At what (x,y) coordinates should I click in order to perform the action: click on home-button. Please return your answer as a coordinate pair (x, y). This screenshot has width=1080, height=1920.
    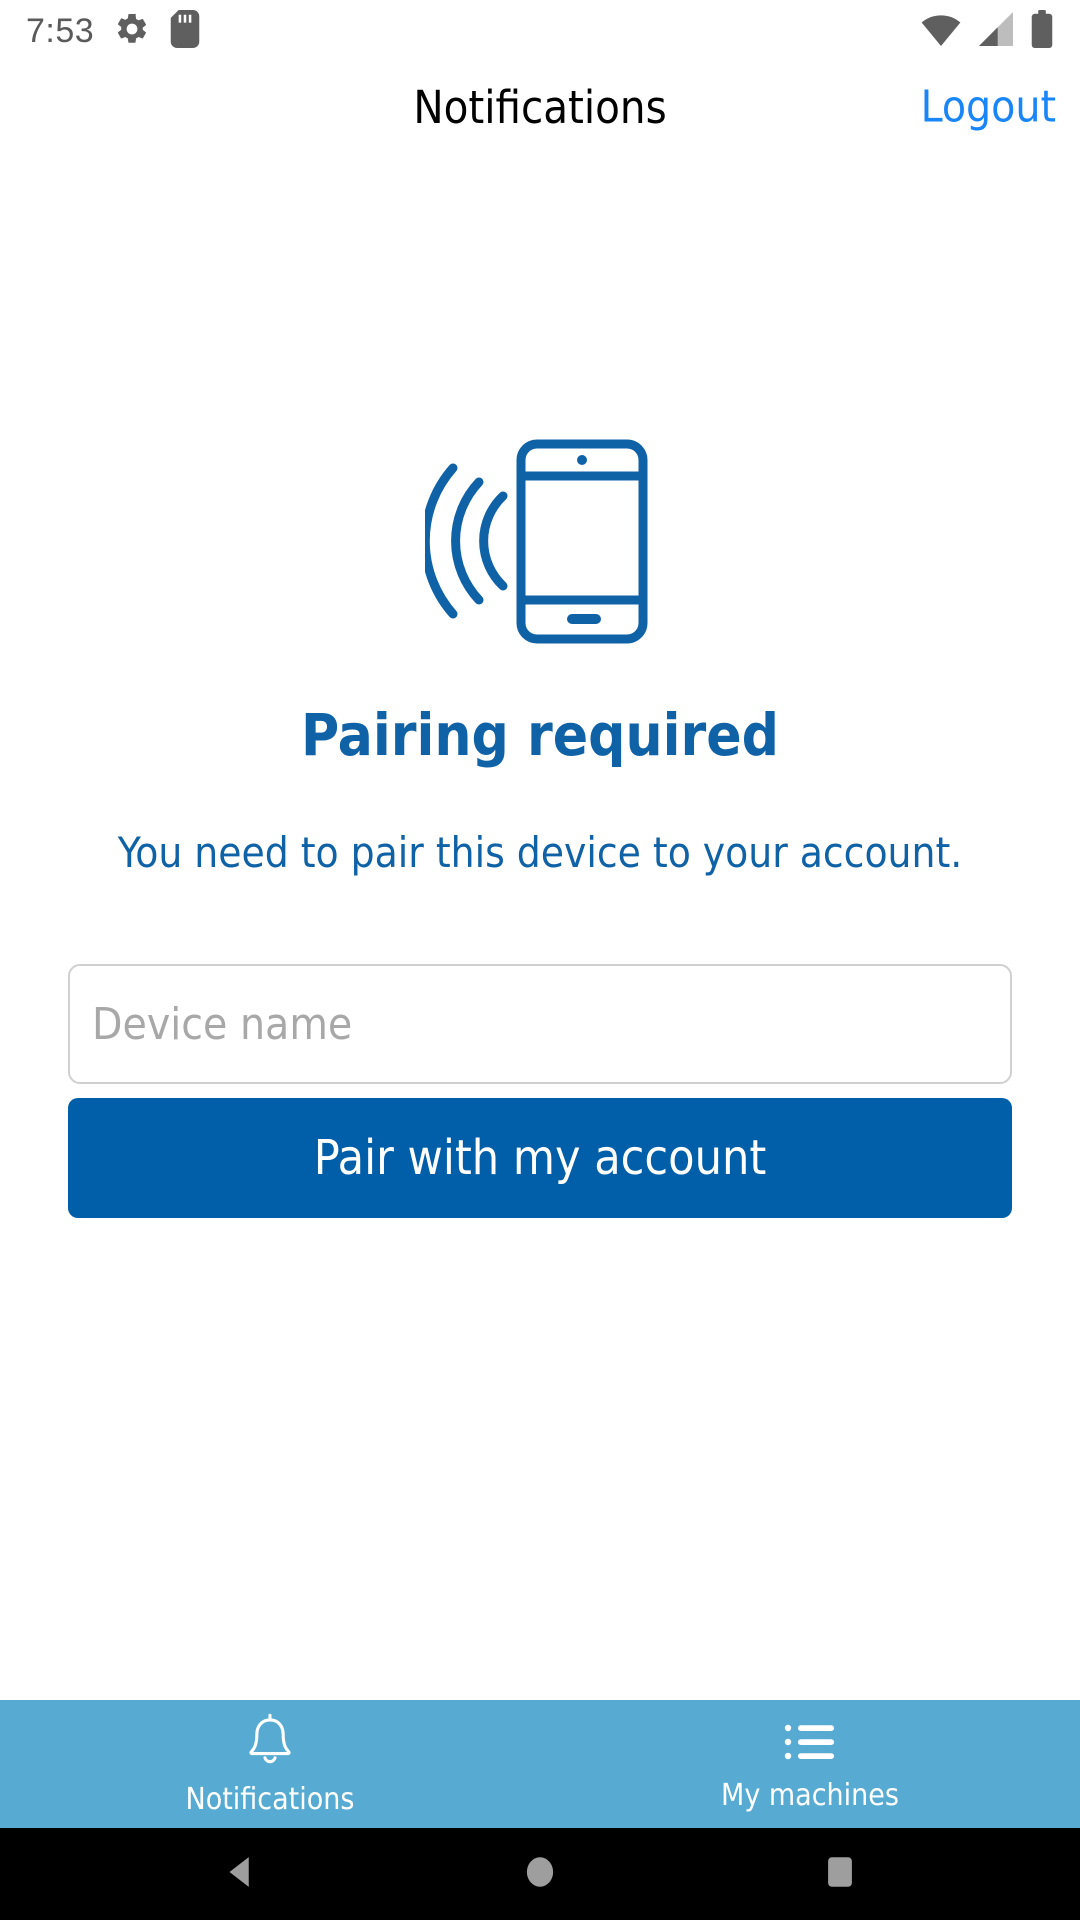
    Looking at the image, I should click on (540, 1874).